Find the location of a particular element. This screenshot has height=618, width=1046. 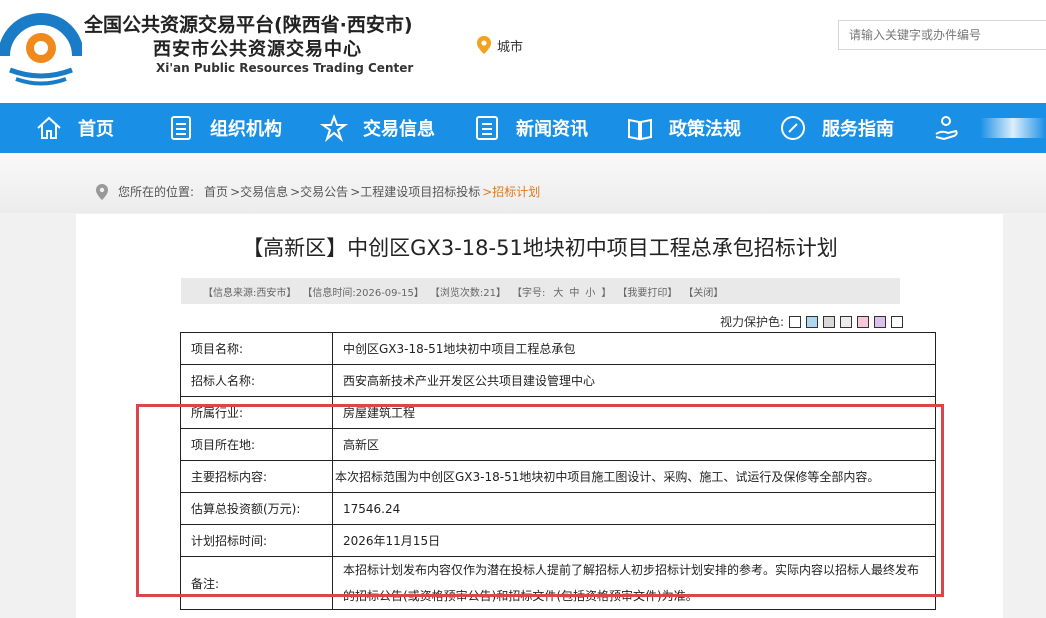

breadcrumb-engineering-bidding: >工程建设项目招标投标 is located at coordinates (415, 191).